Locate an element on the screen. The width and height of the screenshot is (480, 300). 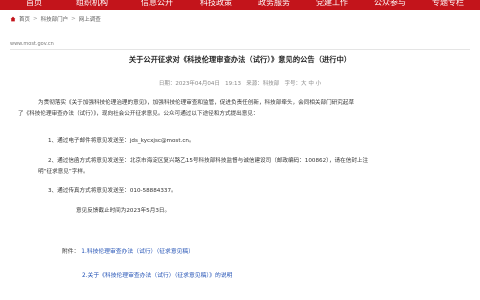
article-meta: 日期：2023年04月04日 19:13 来源：科技部 字号：大 中 小 is located at coordinates (240, 83).